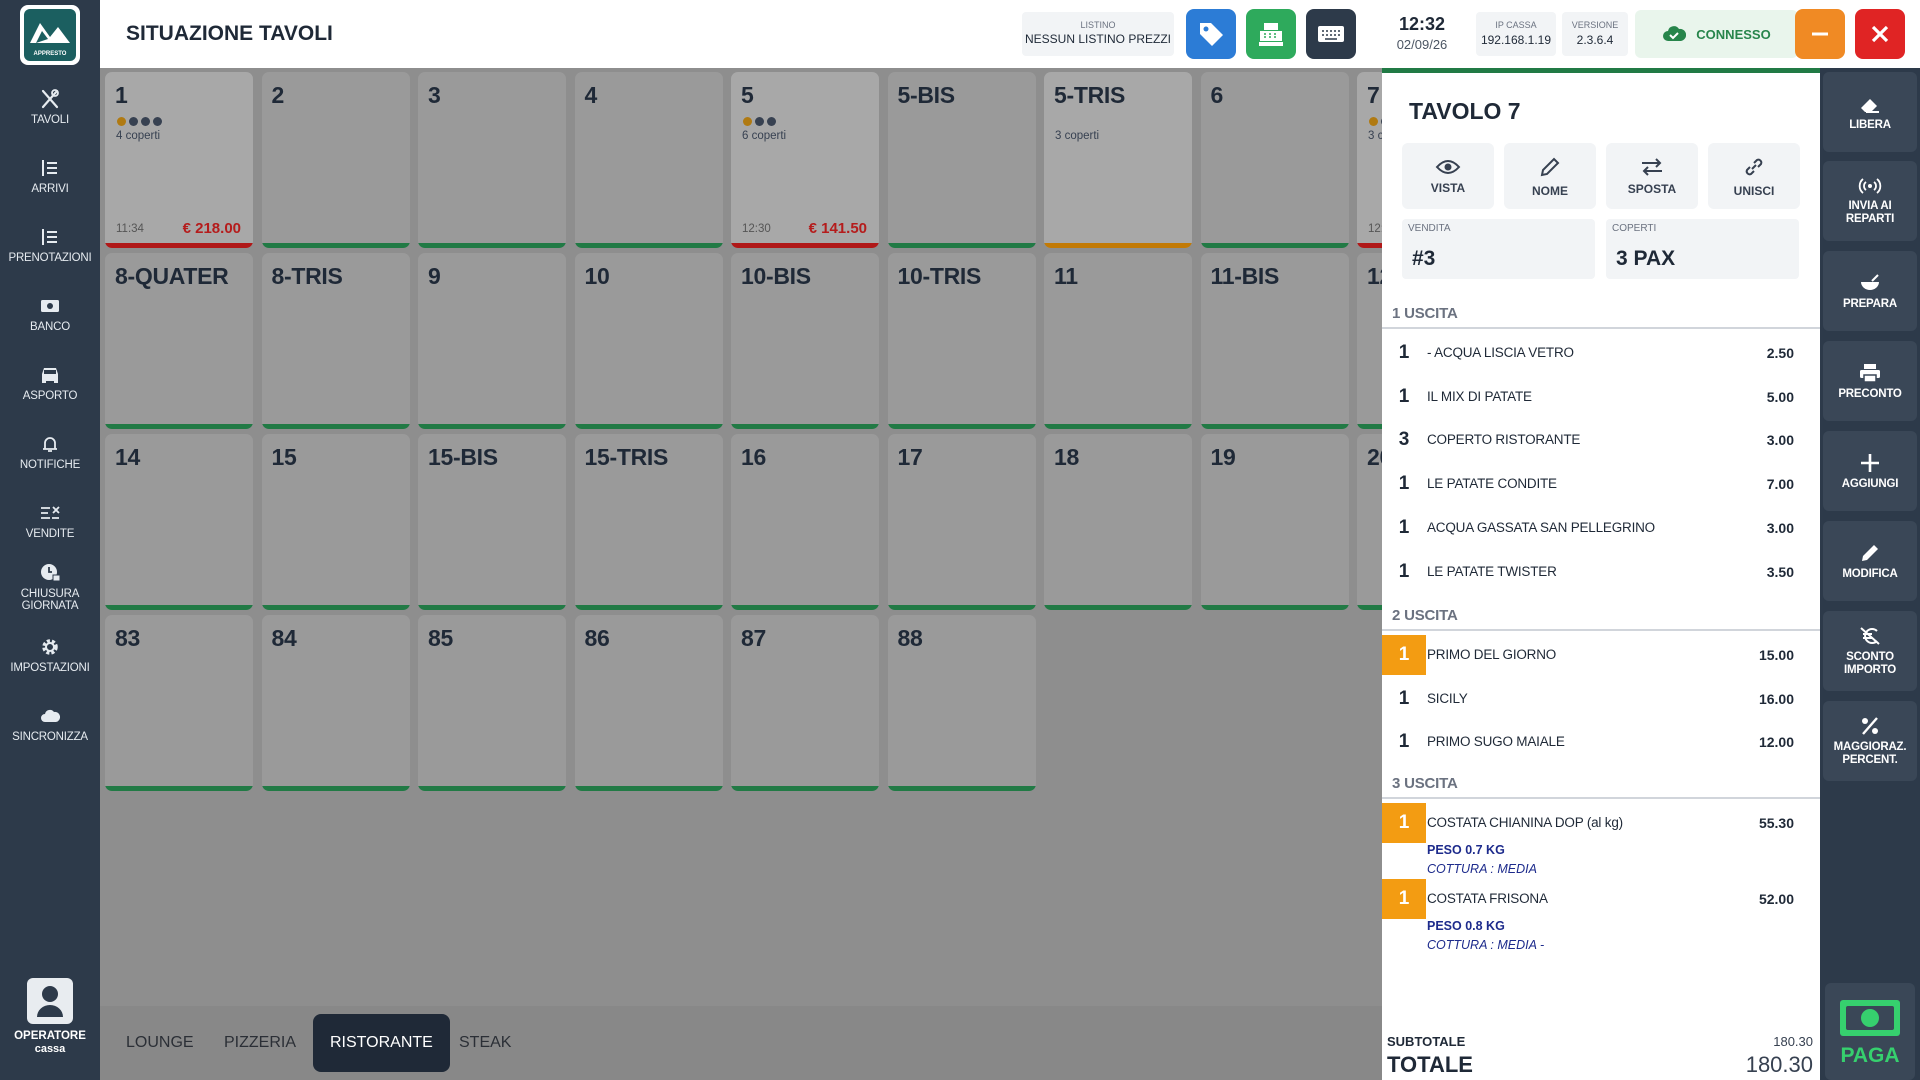 This screenshot has height=1080, width=1920. Describe the element at coordinates (1870, 381) in the screenshot. I see `preconto-button: PRECONTO` at that location.